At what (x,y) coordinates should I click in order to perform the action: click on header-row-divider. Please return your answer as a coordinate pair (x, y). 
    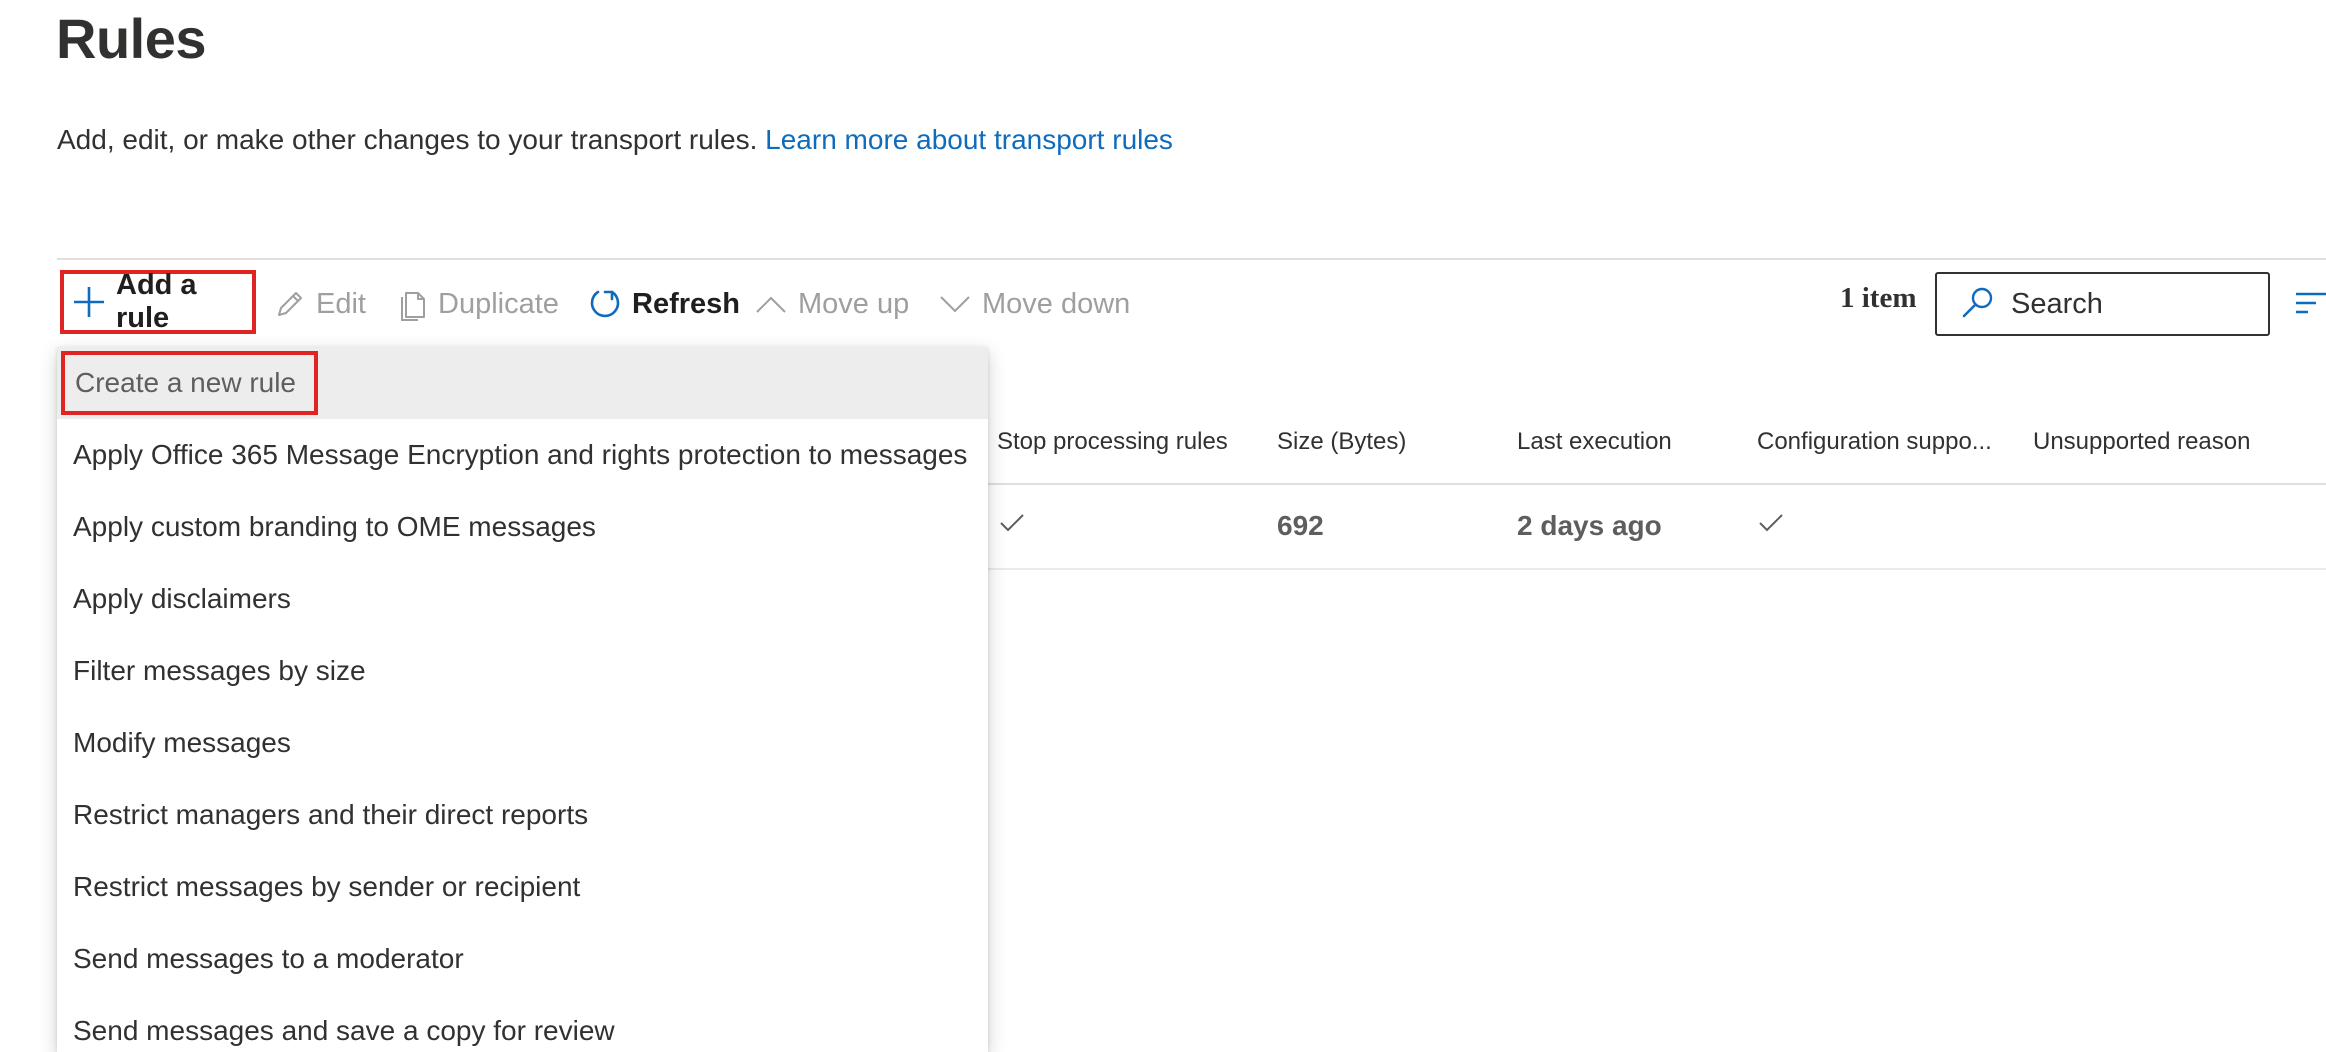
    Looking at the image, I should click on (1657, 484).